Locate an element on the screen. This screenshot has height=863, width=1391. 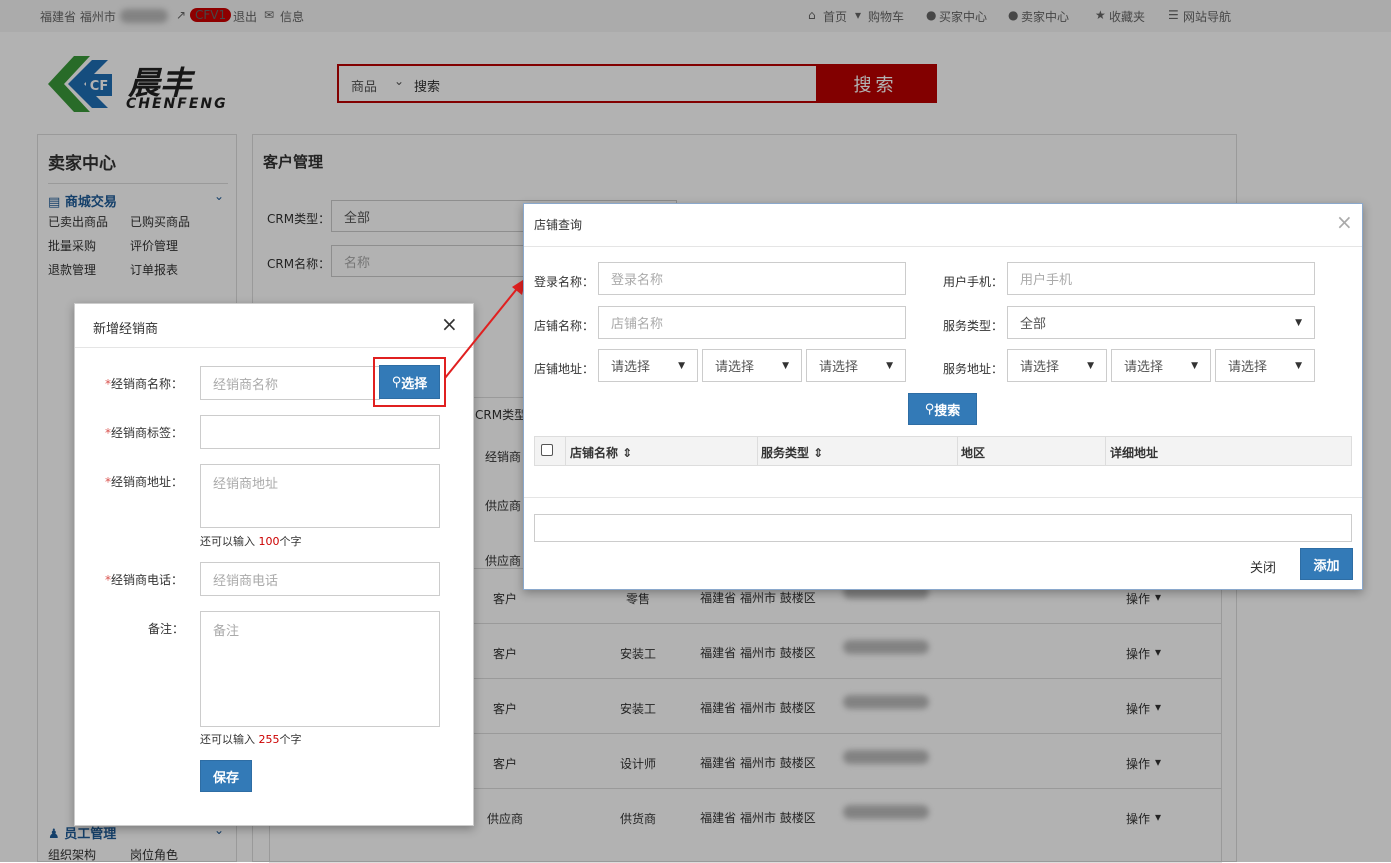
dealer-name-label: *经销商名称： is located at coordinates (144, 384).